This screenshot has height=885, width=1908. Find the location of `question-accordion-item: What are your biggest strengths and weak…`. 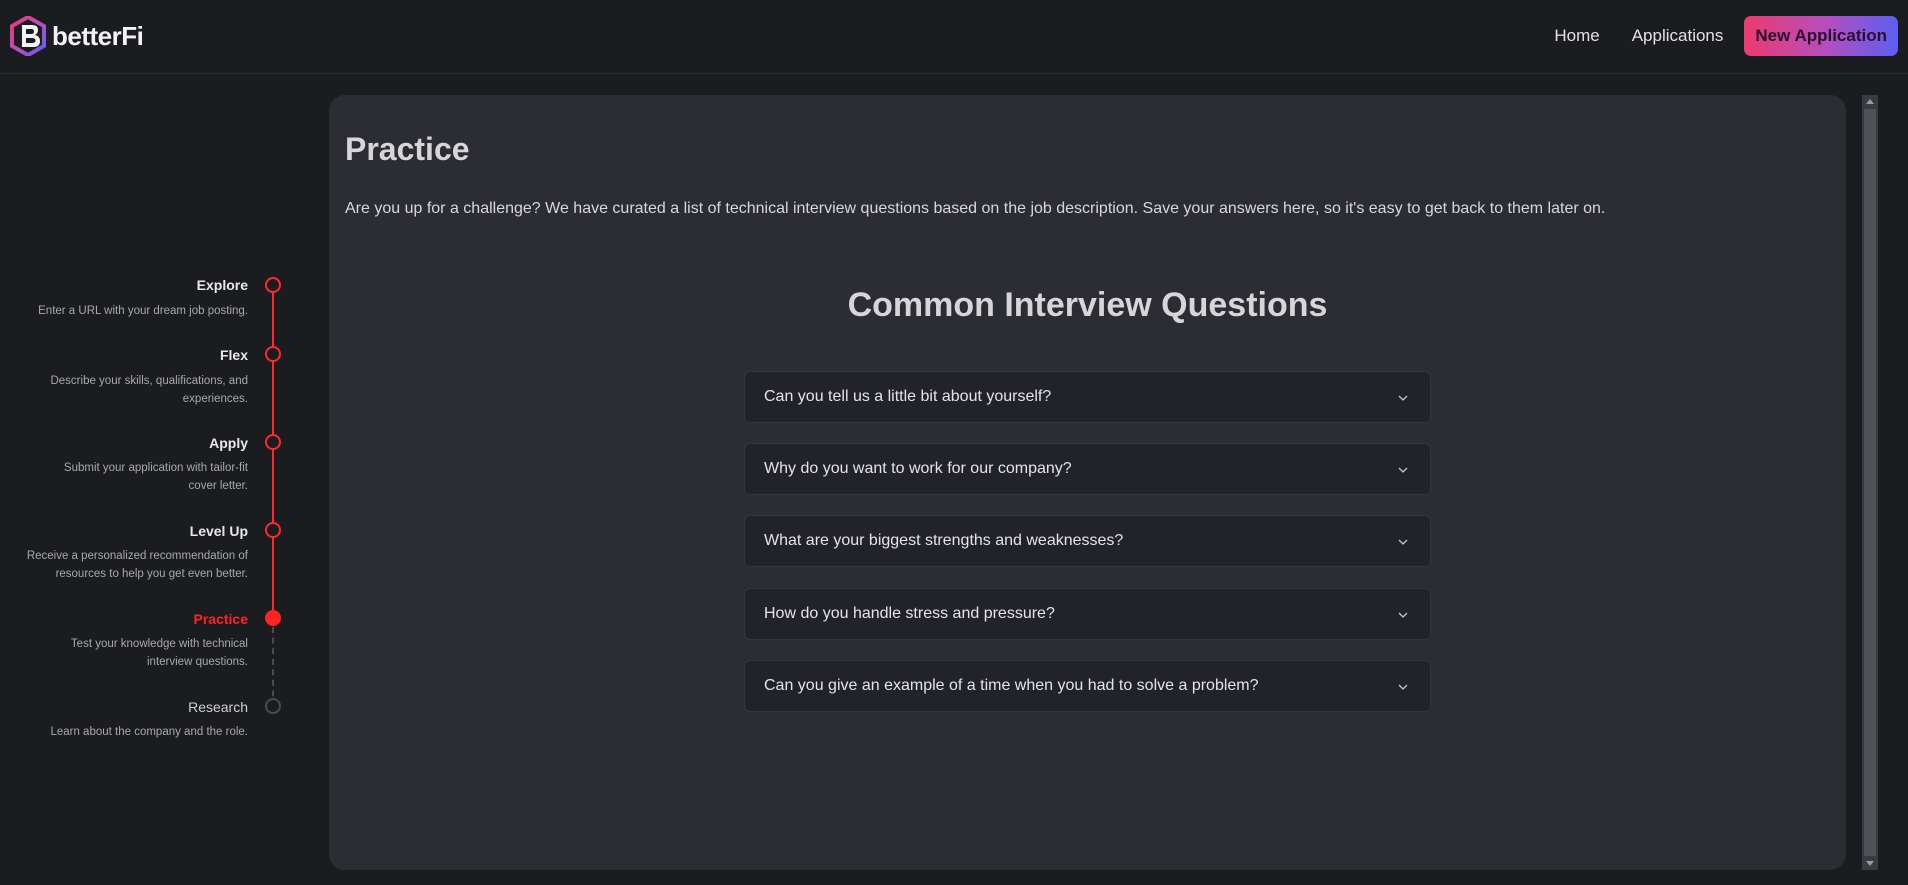

question-accordion-item: What are your biggest strengths and weak… is located at coordinates (1087, 541).